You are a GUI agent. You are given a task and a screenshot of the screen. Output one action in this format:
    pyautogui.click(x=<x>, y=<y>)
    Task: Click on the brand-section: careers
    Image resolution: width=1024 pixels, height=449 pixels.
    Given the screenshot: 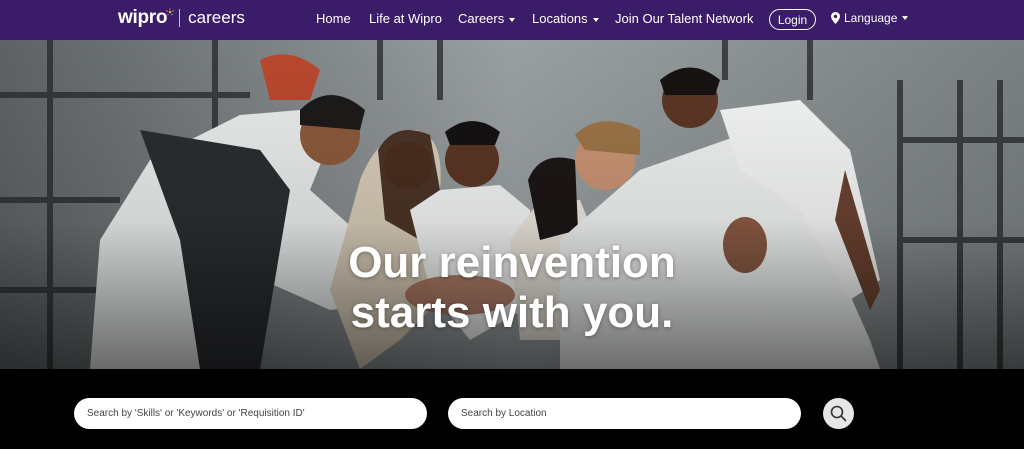 What is the action you would take?
    pyautogui.click(x=216, y=18)
    